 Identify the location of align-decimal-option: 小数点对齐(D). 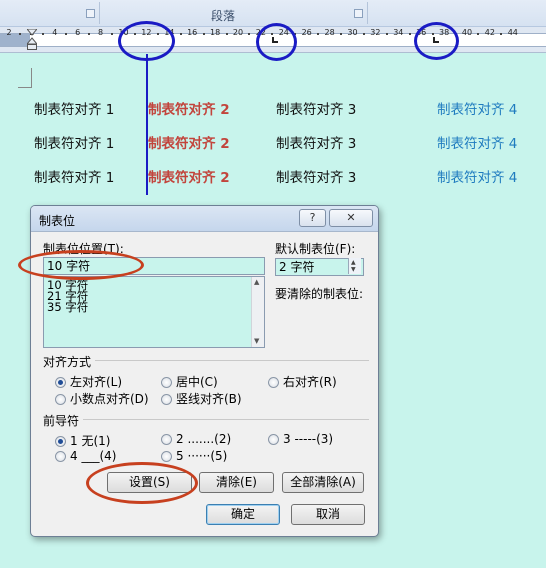
(102, 398).